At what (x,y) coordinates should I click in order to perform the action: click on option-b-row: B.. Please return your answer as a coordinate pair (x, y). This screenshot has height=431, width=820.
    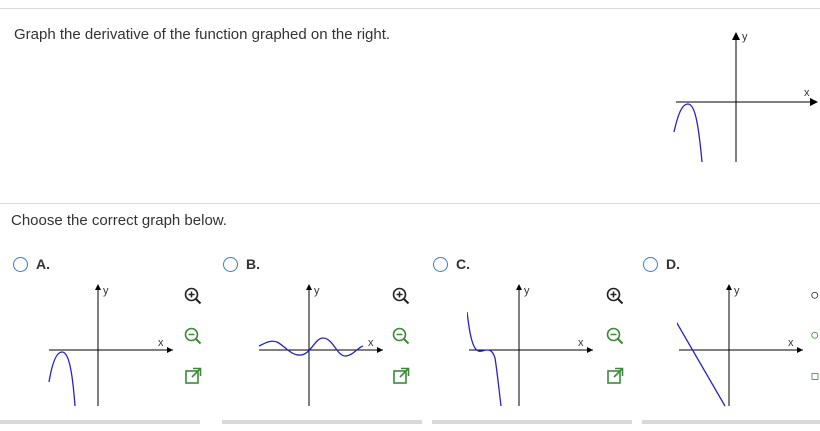
    Looking at the image, I should click on (241, 264).